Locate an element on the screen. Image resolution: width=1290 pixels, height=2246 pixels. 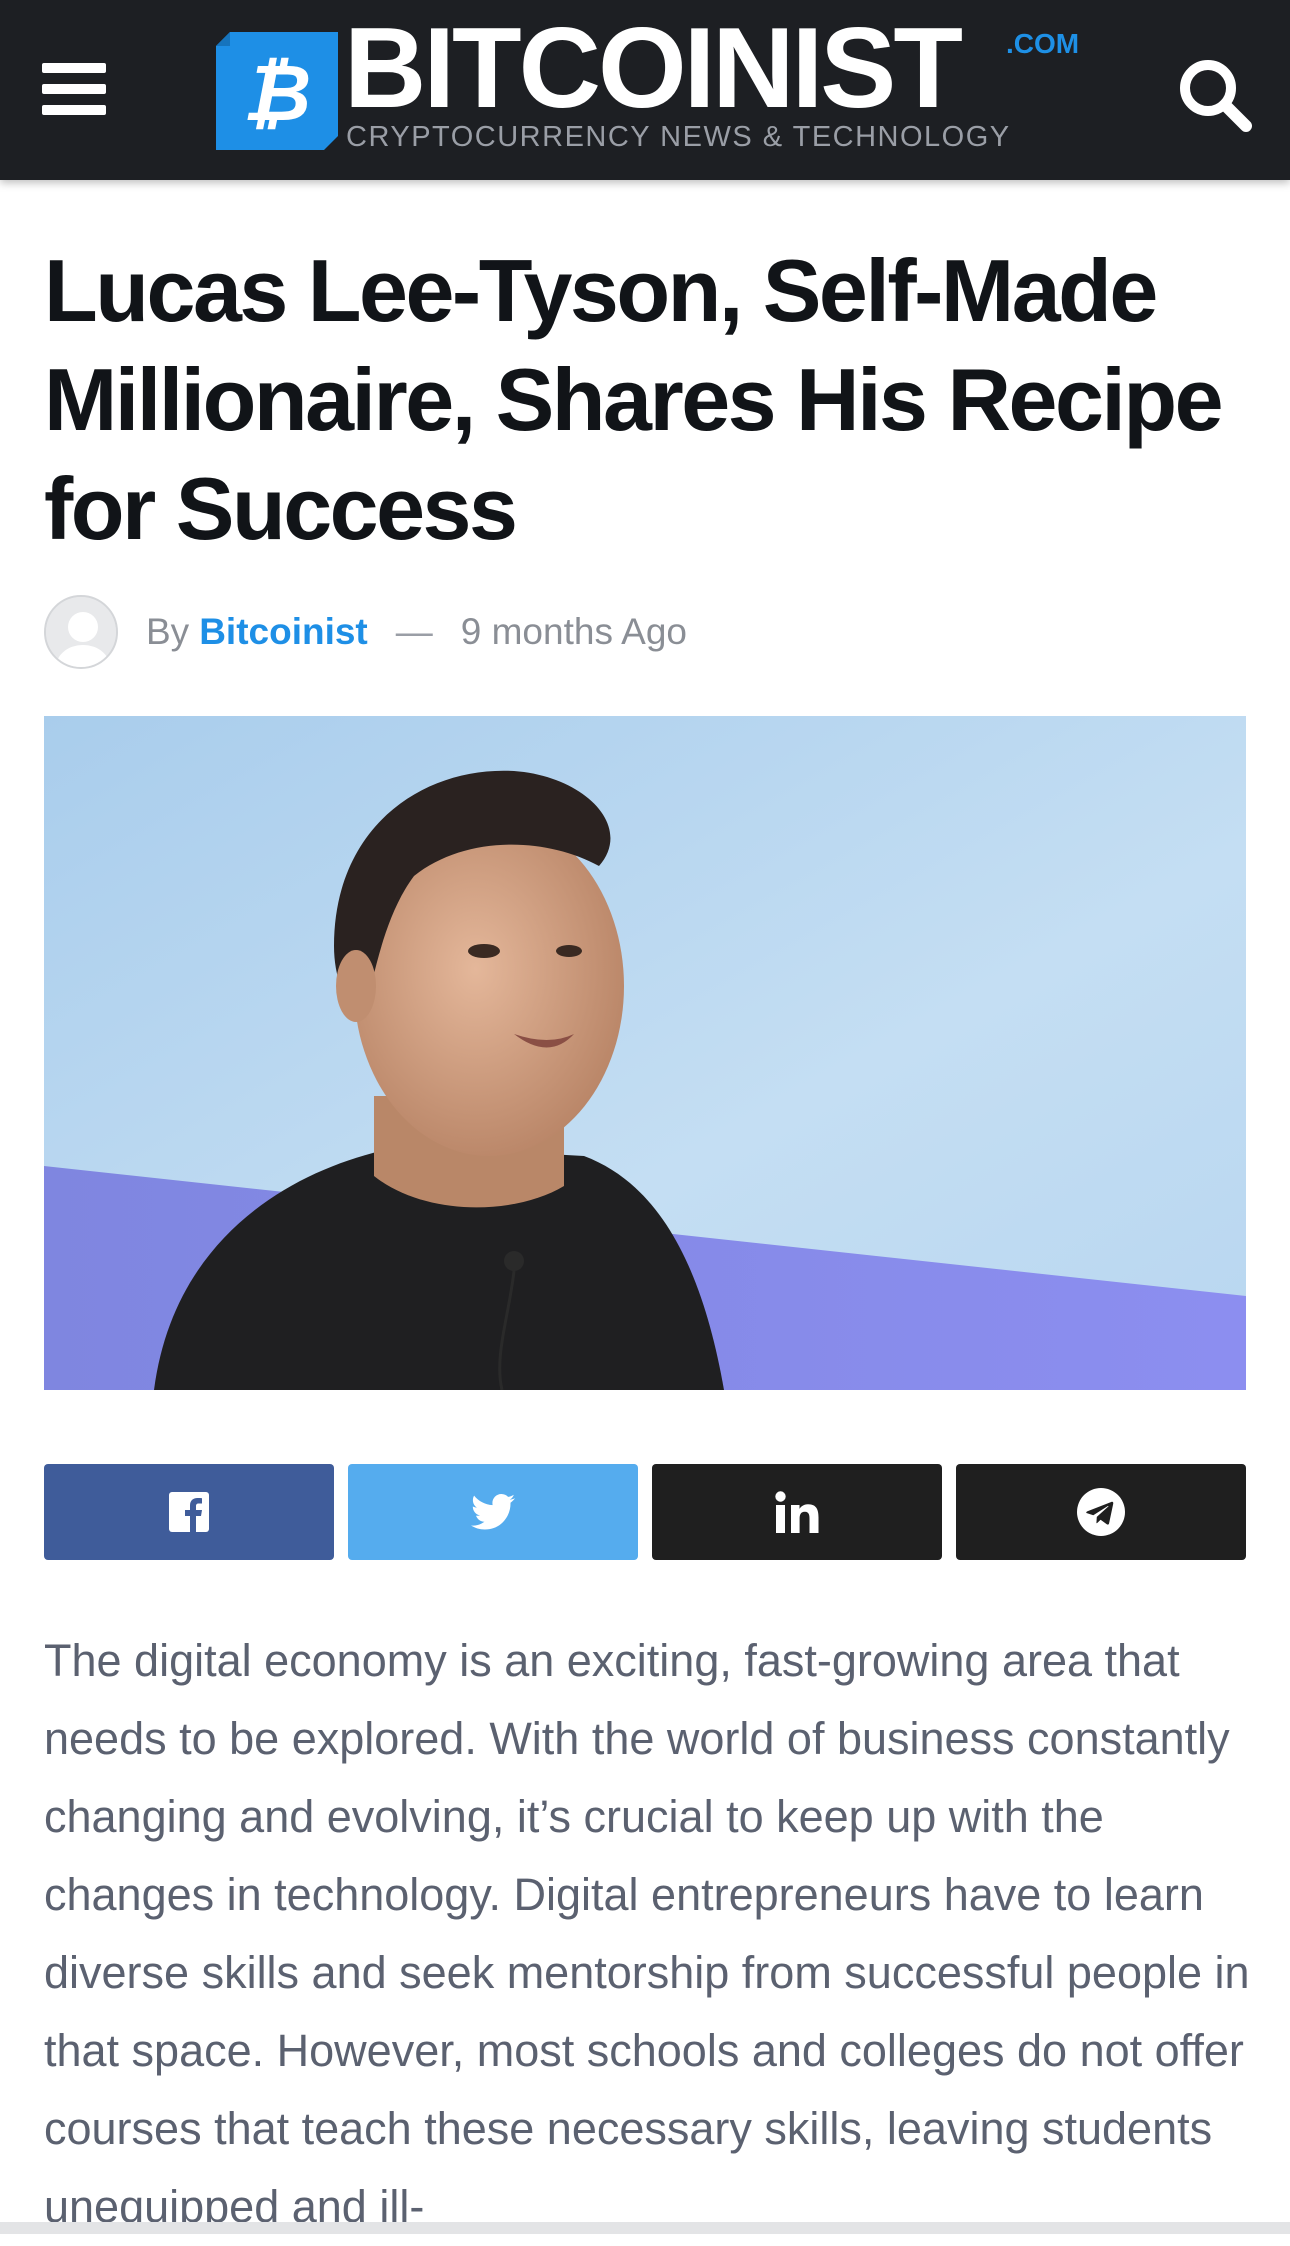
bottom-divider is located at coordinates (645, 2228).